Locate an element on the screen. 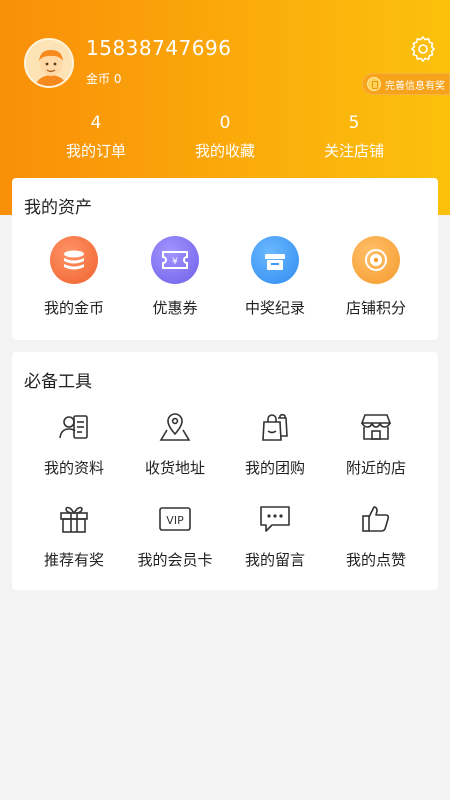  asset-label: 中奖纪录 is located at coordinates (274, 308).